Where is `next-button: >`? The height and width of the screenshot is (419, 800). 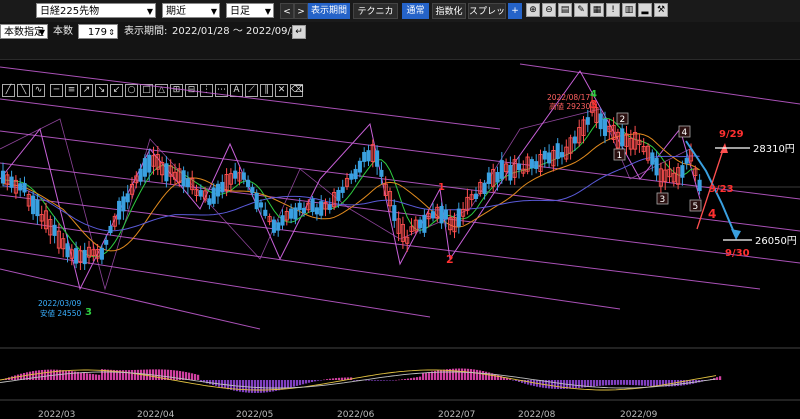
next-button: > is located at coordinates (301, 11).